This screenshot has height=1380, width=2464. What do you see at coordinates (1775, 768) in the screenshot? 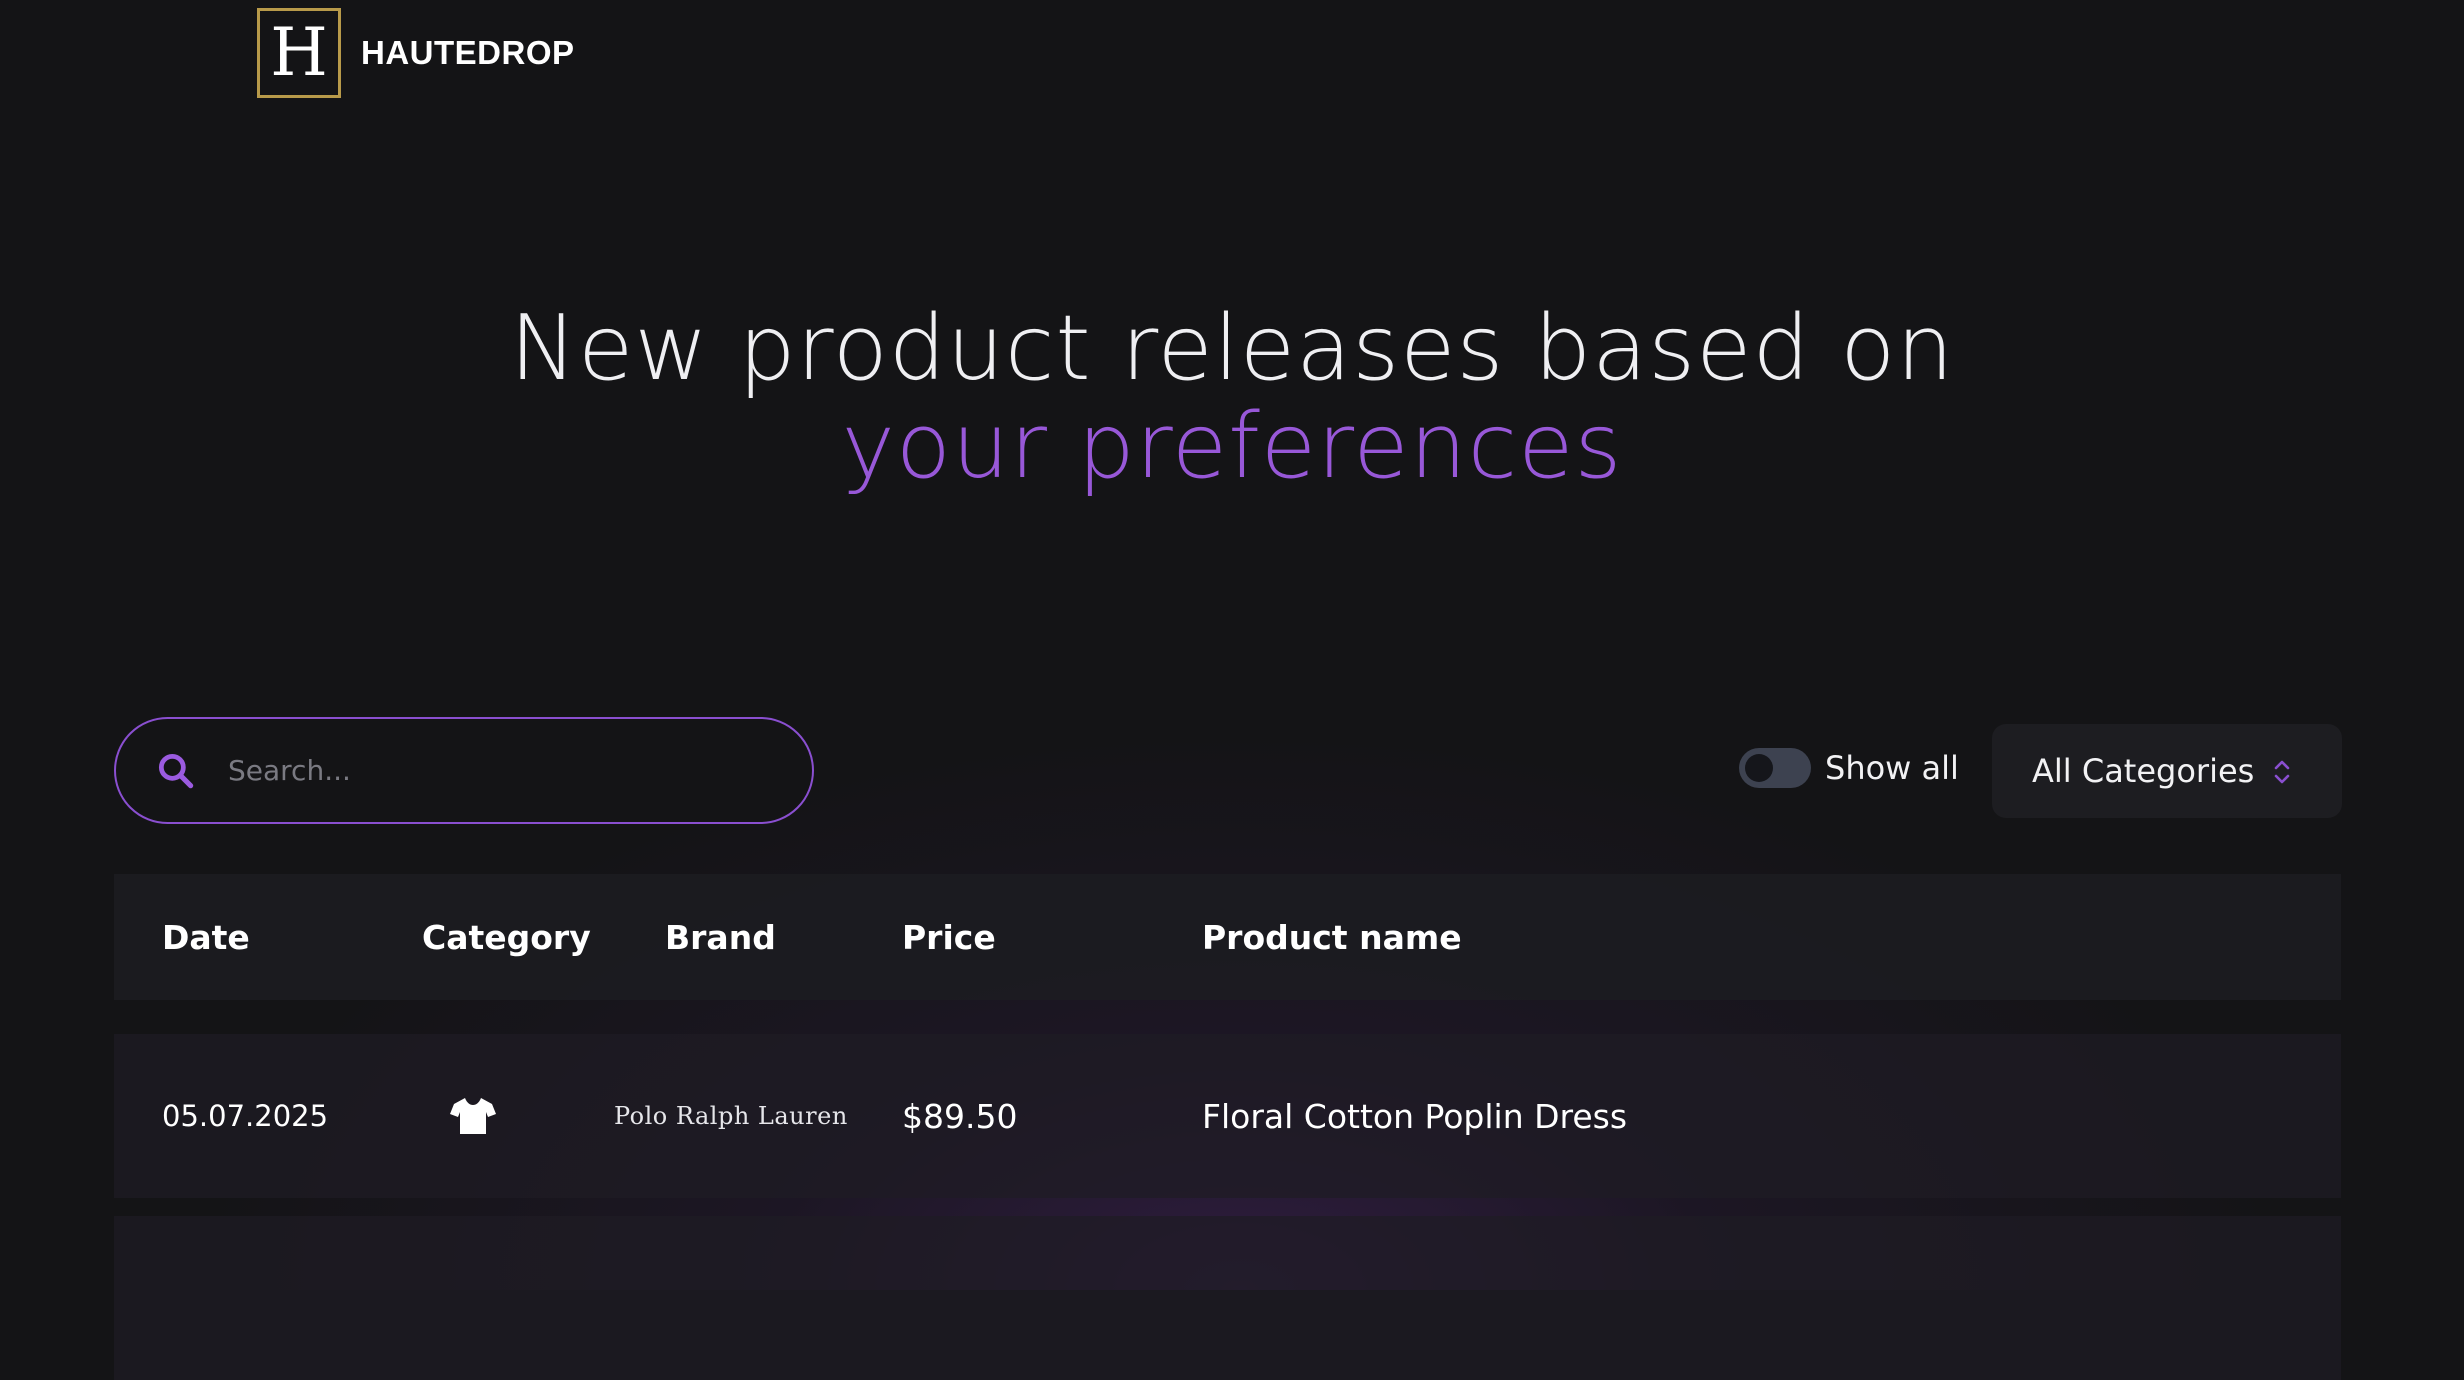
I see `show-all-toggle` at bounding box center [1775, 768].